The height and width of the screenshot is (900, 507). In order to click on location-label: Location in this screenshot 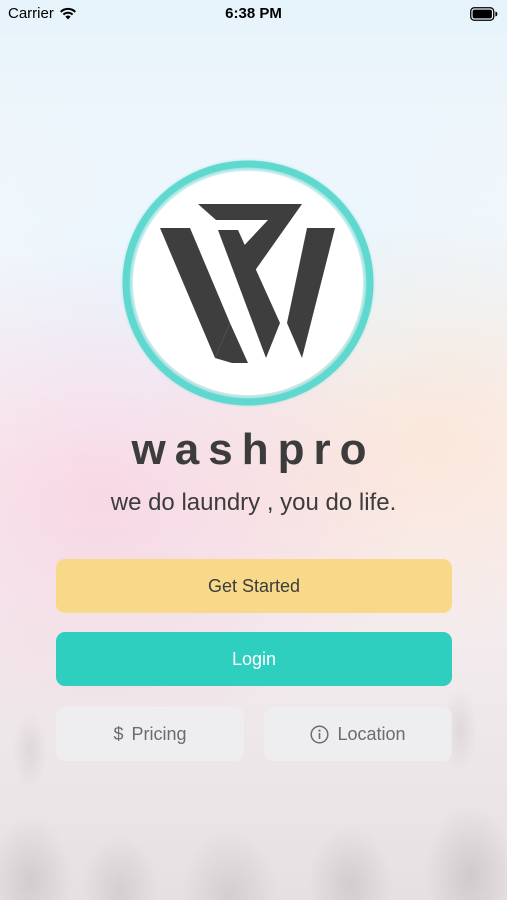, I will do `click(371, 733)`.